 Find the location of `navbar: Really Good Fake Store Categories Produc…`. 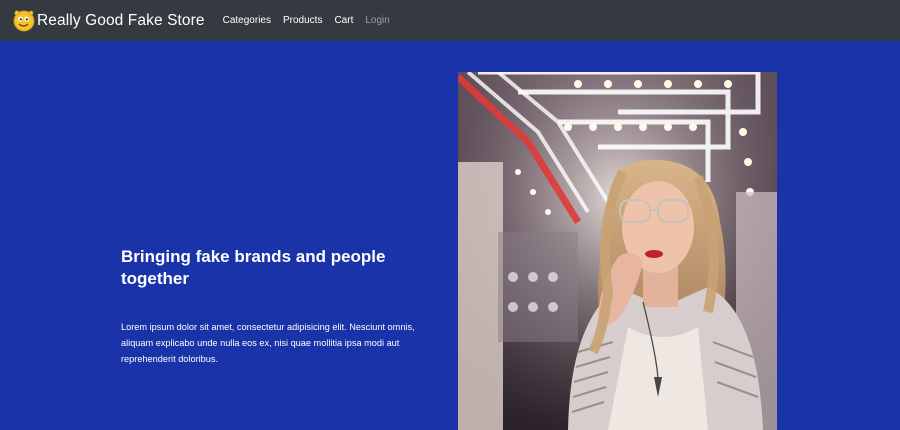

navbar: Really Good Fake Store Categories Produc… is located at coordinates (450, 20).